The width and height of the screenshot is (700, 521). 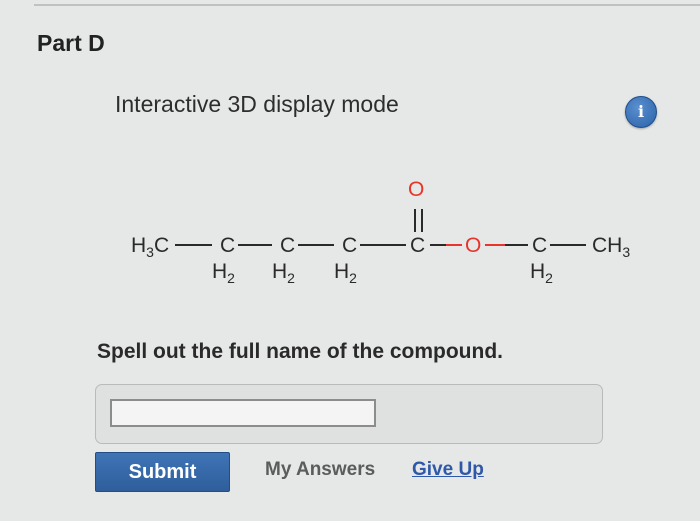 What do you see at coordinates (320, 470) in the screenshot?
I see `my-answers-link: My Answers` at bounding box center [320, 470].